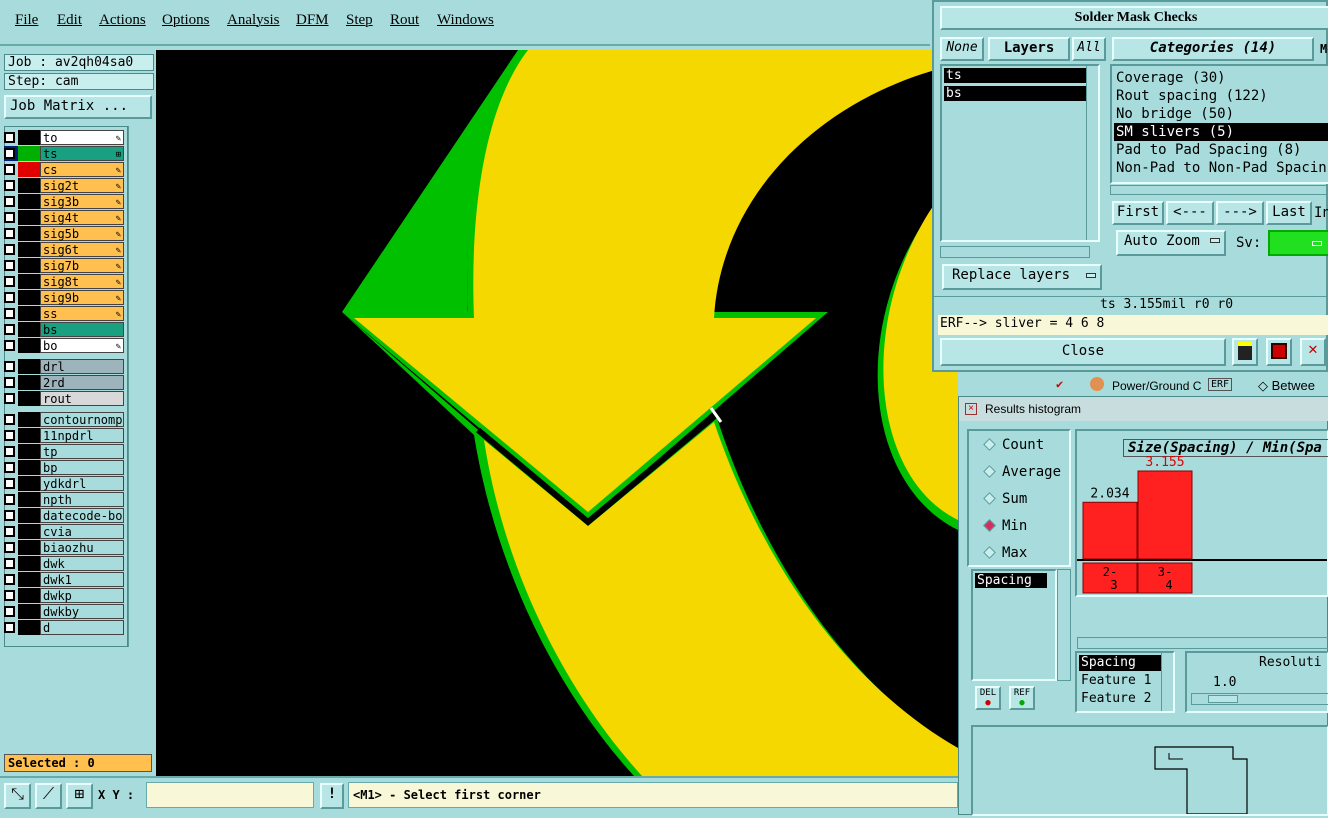 The height and width of the screenshot is (818, 1328). What do you see at coordinates (82, 382) in the screenshot?
I see `layer-name: 2rd` at bounding box center [82, 382].